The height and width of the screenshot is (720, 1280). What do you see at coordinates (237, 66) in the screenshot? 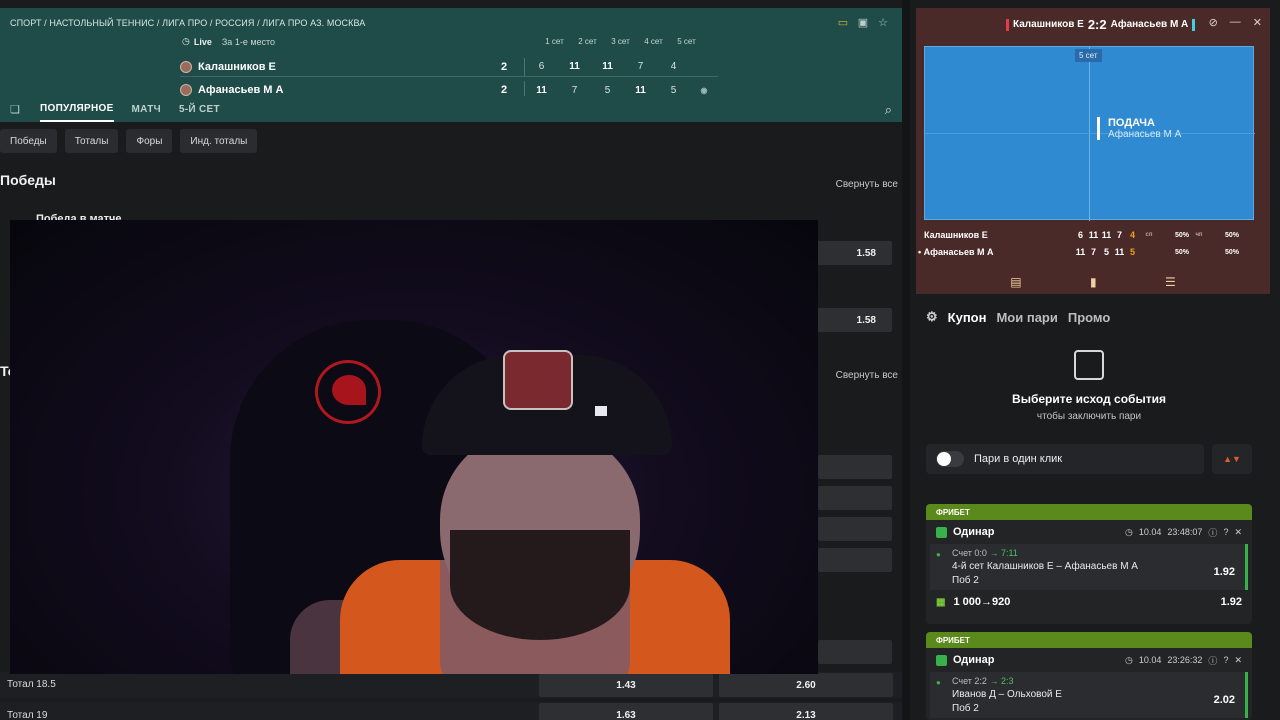
I see `player-name: Калашников Е` at bounding box center [237, 66].